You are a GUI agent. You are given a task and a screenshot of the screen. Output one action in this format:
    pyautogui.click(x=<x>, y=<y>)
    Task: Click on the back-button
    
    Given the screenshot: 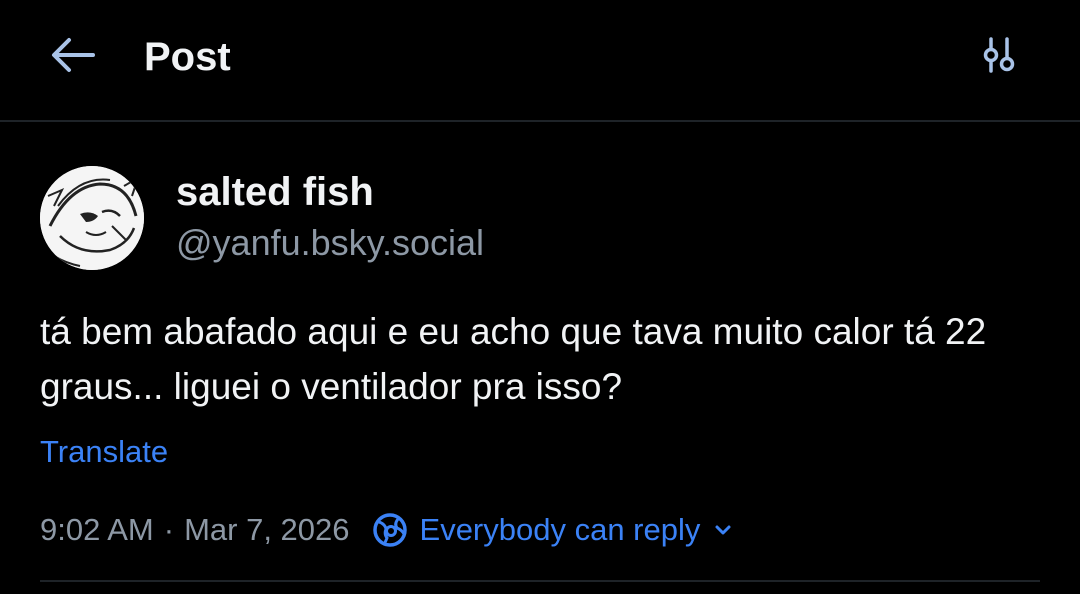 What is the action you would take?
    pyautogui.click(x=73, y=57)
    